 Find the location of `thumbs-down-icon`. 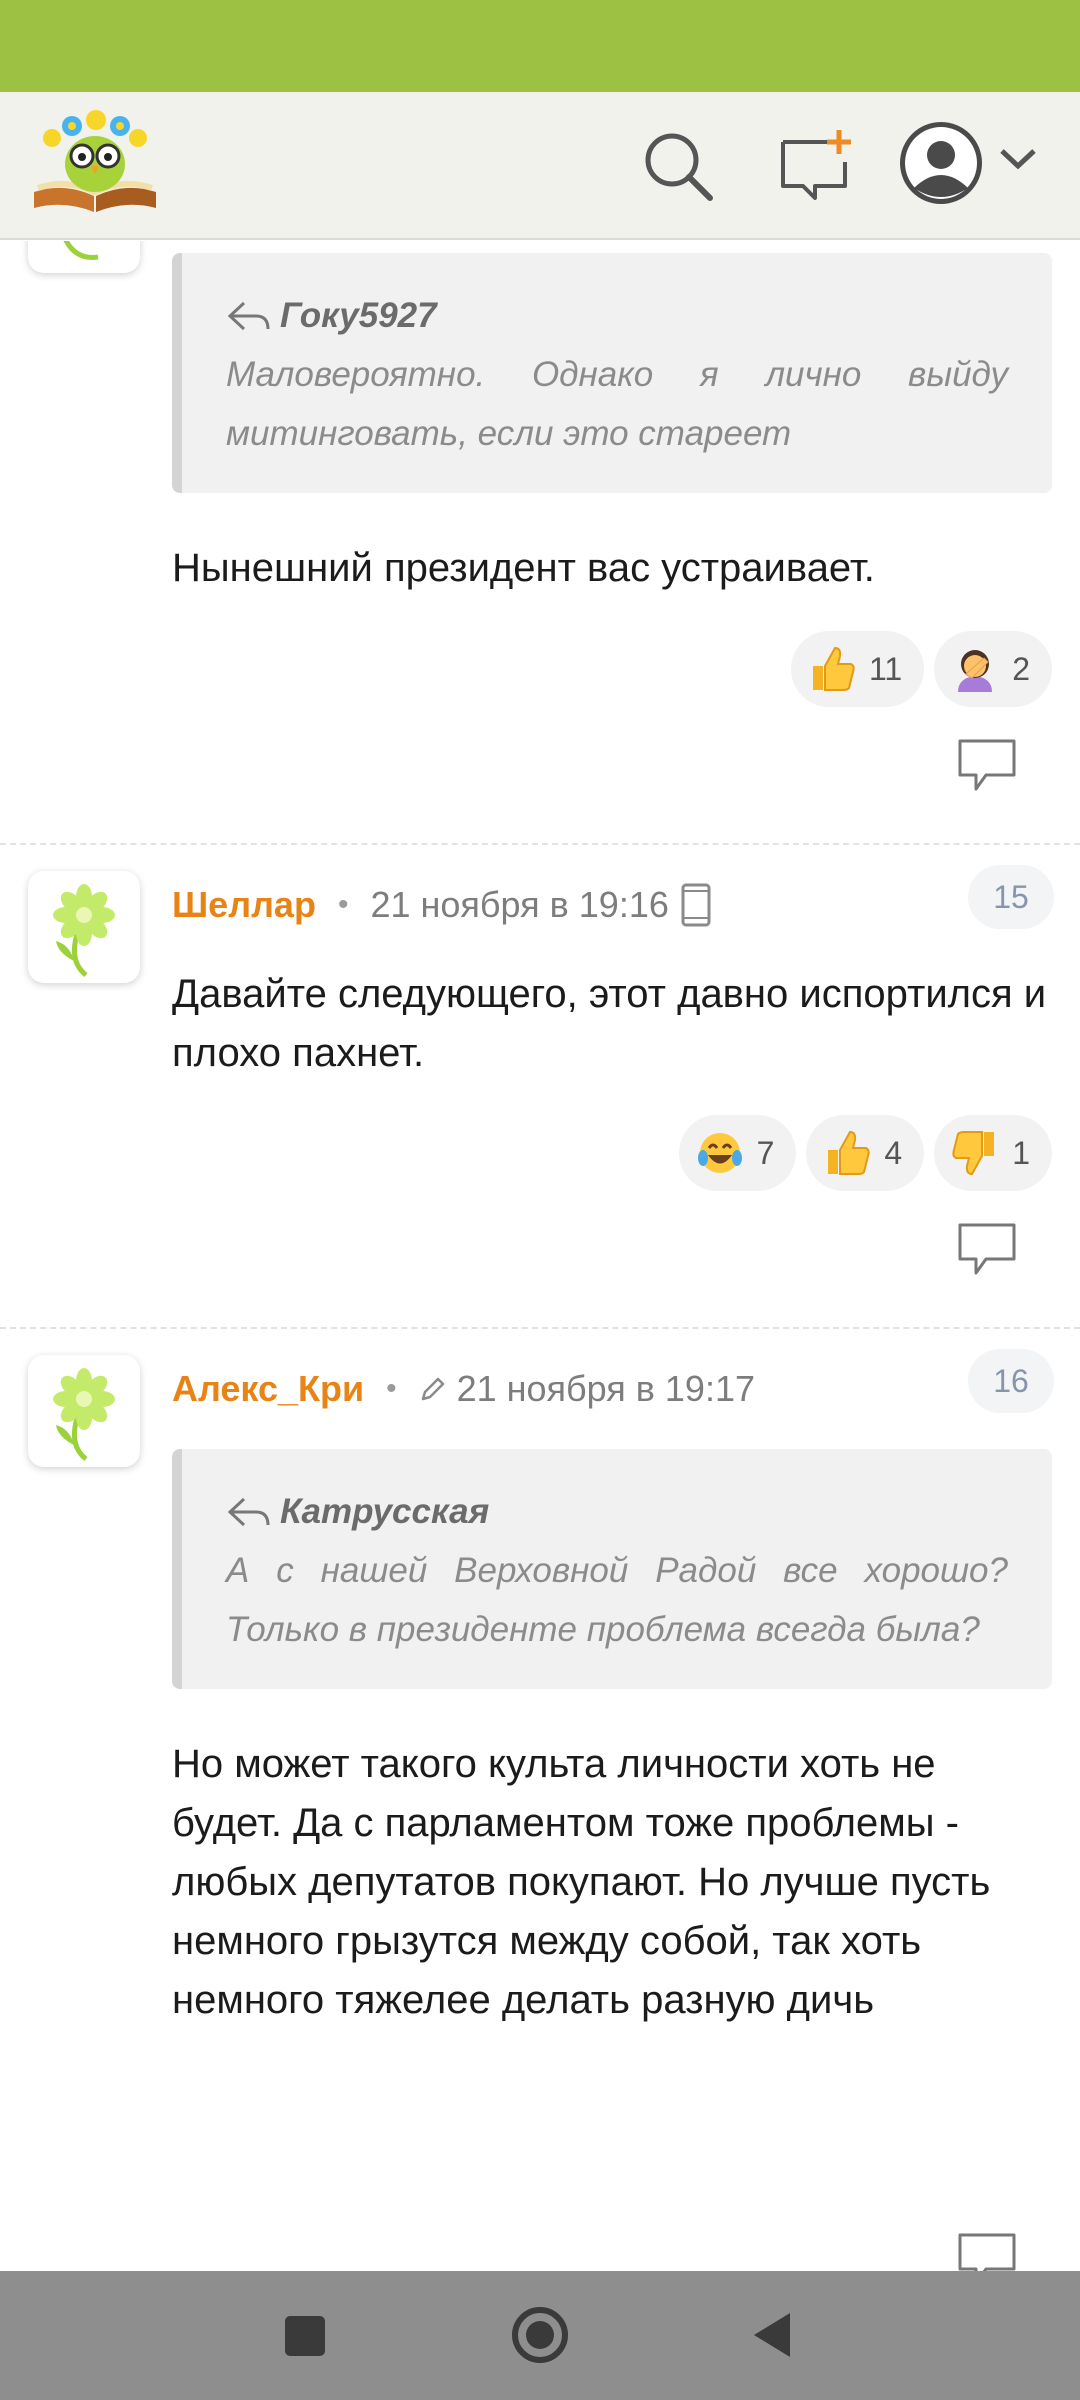

thumbs-down-icon is located at coordinates (975, 1153).